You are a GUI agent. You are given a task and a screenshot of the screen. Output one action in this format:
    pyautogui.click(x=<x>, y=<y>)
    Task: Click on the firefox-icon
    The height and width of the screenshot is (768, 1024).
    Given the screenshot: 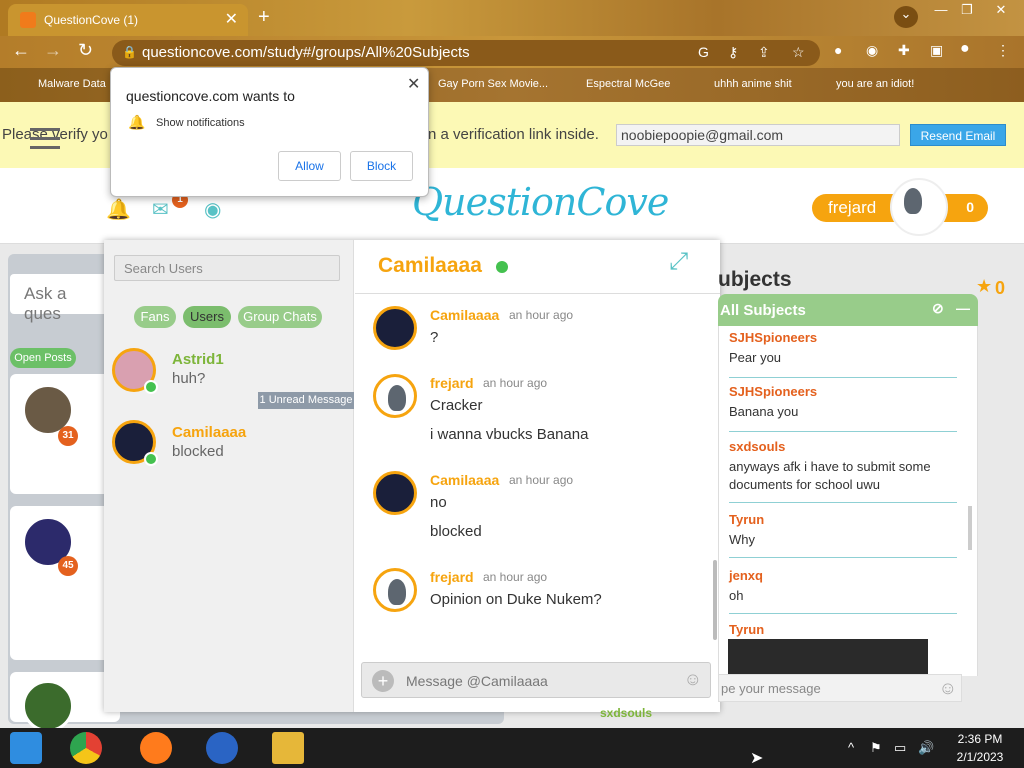 What is the action you would take?
    pyautogui.click(x=156, y=748)
    